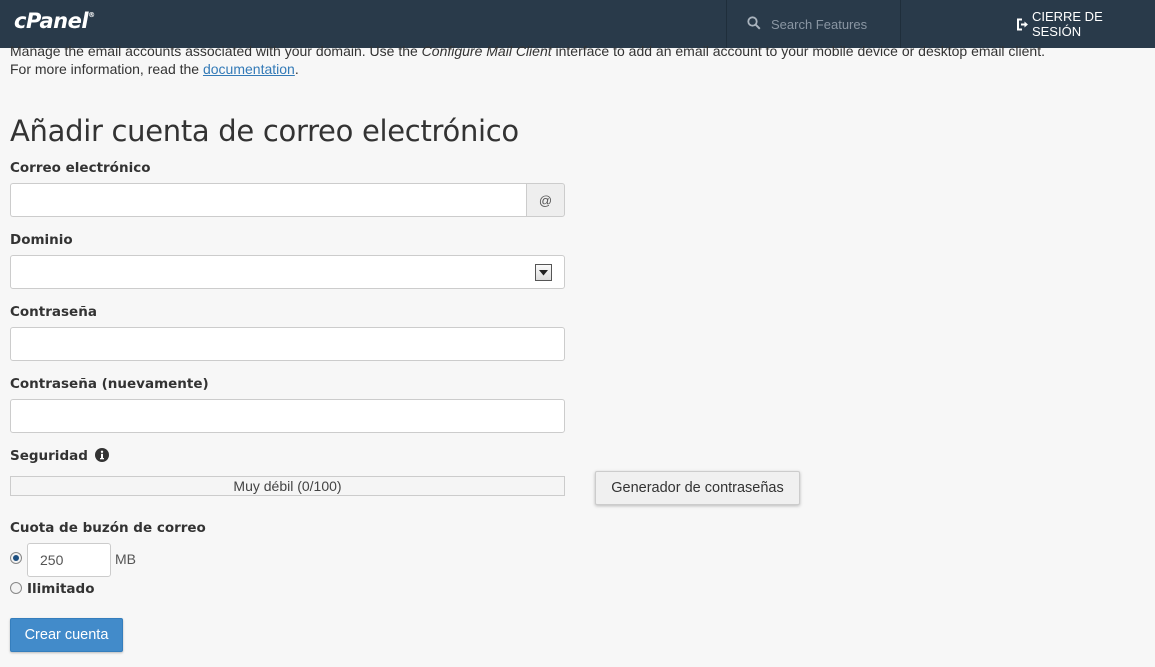  Describe the element at coordinates (60, 589) in the screenshot. I see `unlimited-label: Ilimitado` at that location.